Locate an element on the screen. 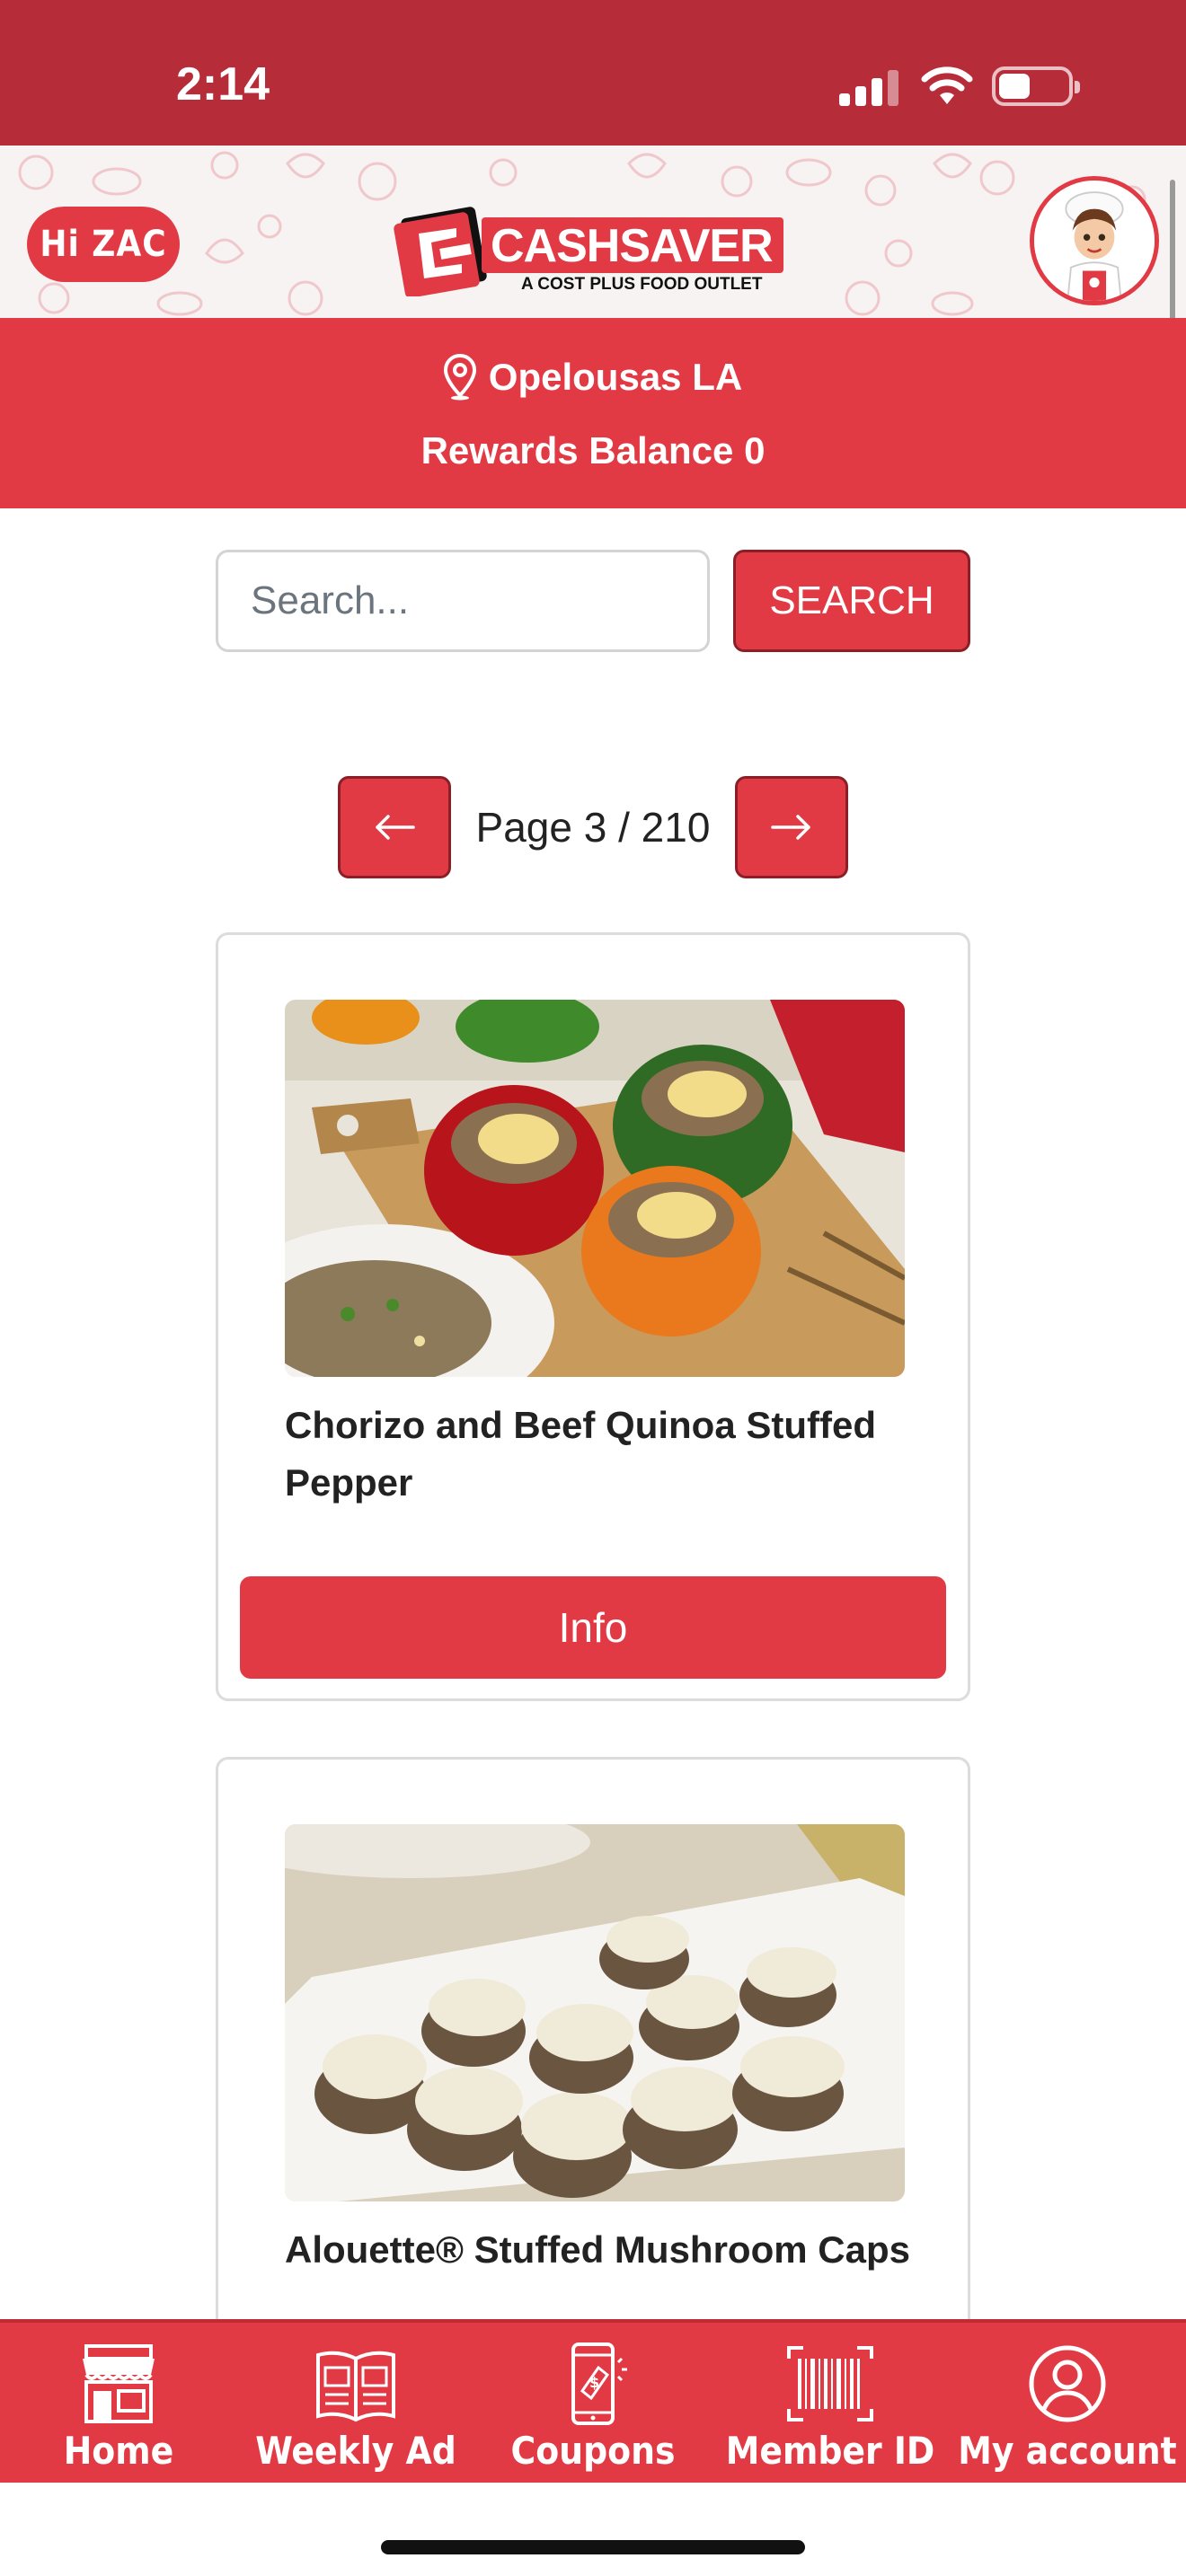 The height and width of the screenshot is (2576, 1186). status-bar: 2:14 is located at coordinates (593, 73).